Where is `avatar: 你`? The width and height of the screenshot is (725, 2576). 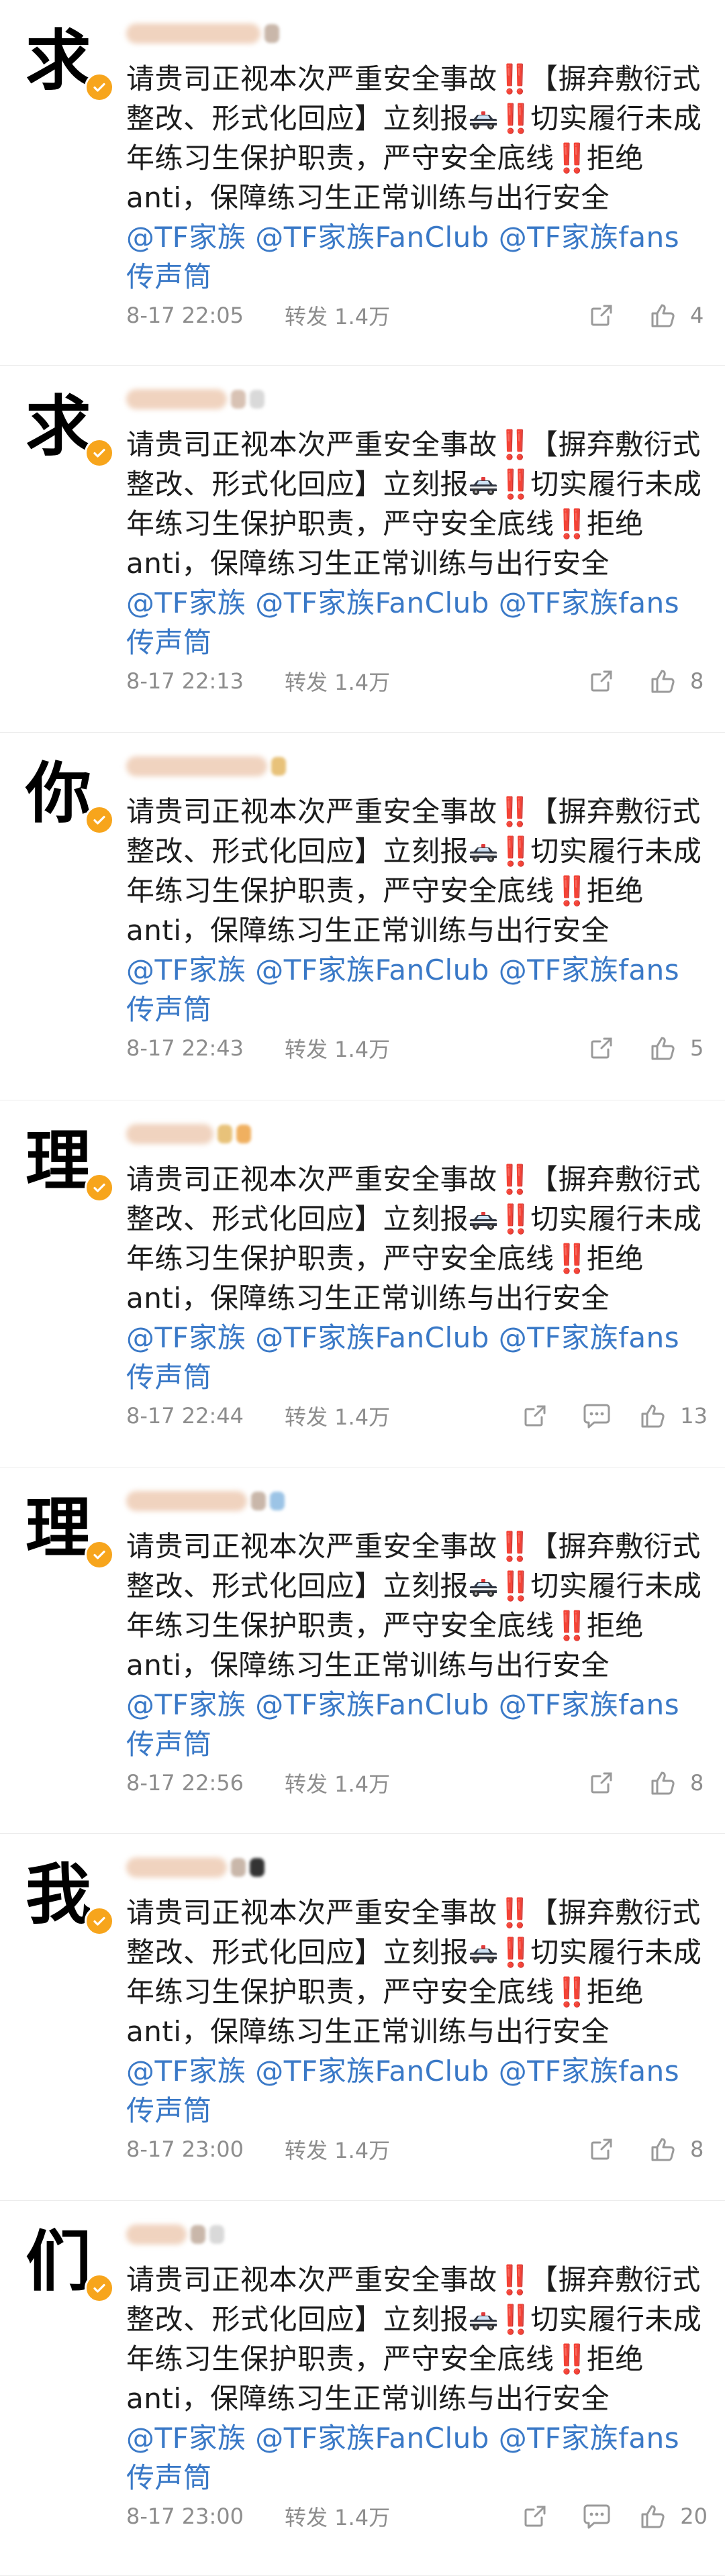
avatar: 你 is located at coordinates (67, 807).